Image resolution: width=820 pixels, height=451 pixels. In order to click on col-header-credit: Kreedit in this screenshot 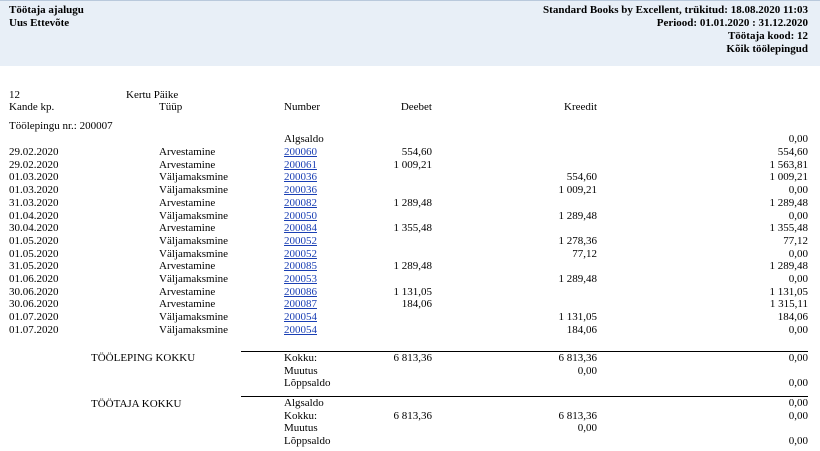, I will do `click(580, 107)`.